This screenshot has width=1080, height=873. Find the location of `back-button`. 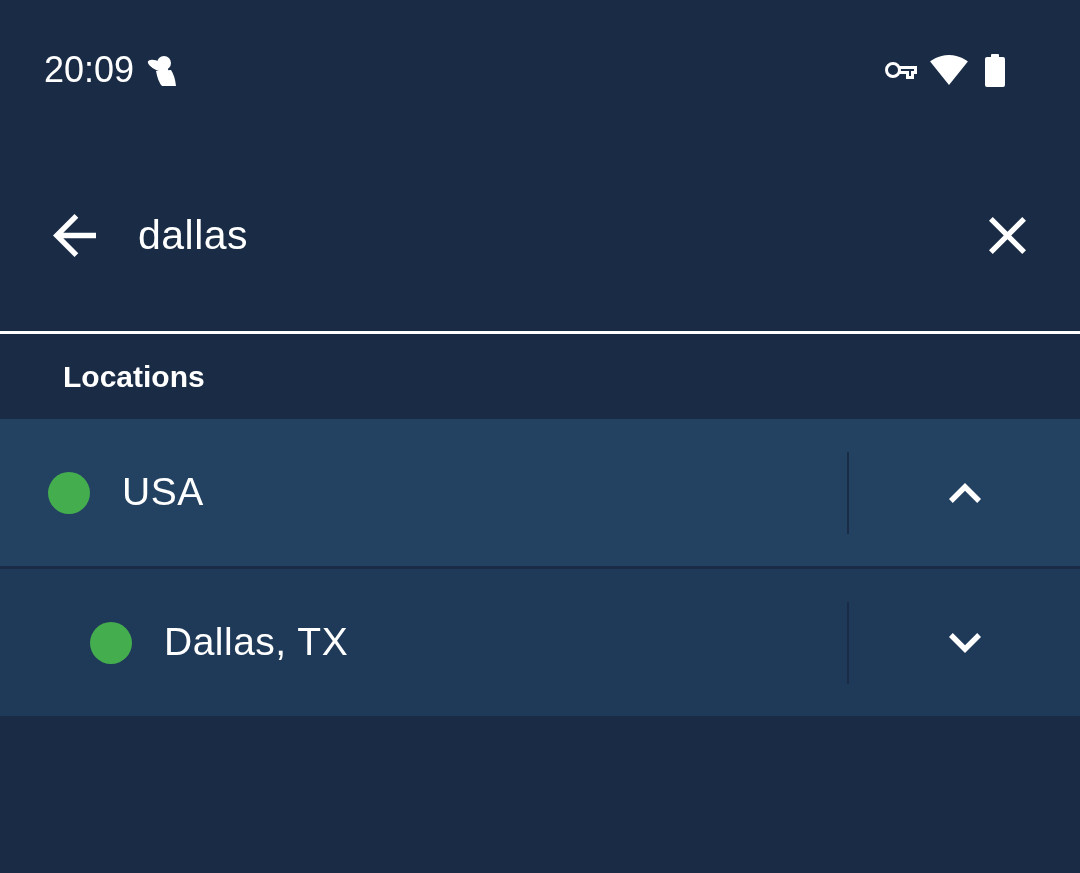

back-button is located at coordinates (74, 235).